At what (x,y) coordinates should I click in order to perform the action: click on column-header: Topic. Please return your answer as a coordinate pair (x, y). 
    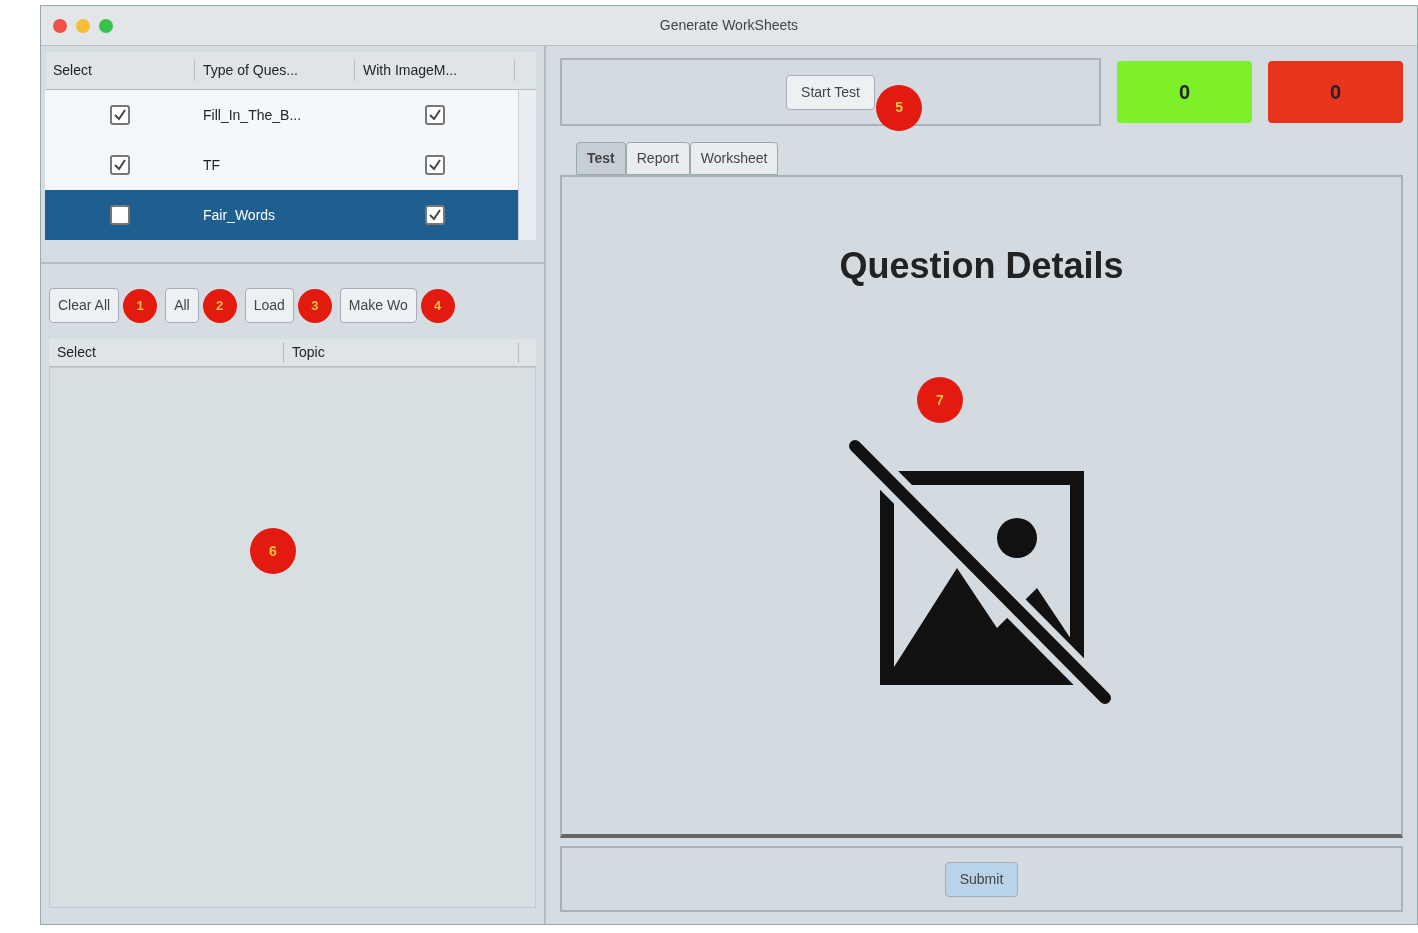
    Looking at the image, I should click on (401, 352).